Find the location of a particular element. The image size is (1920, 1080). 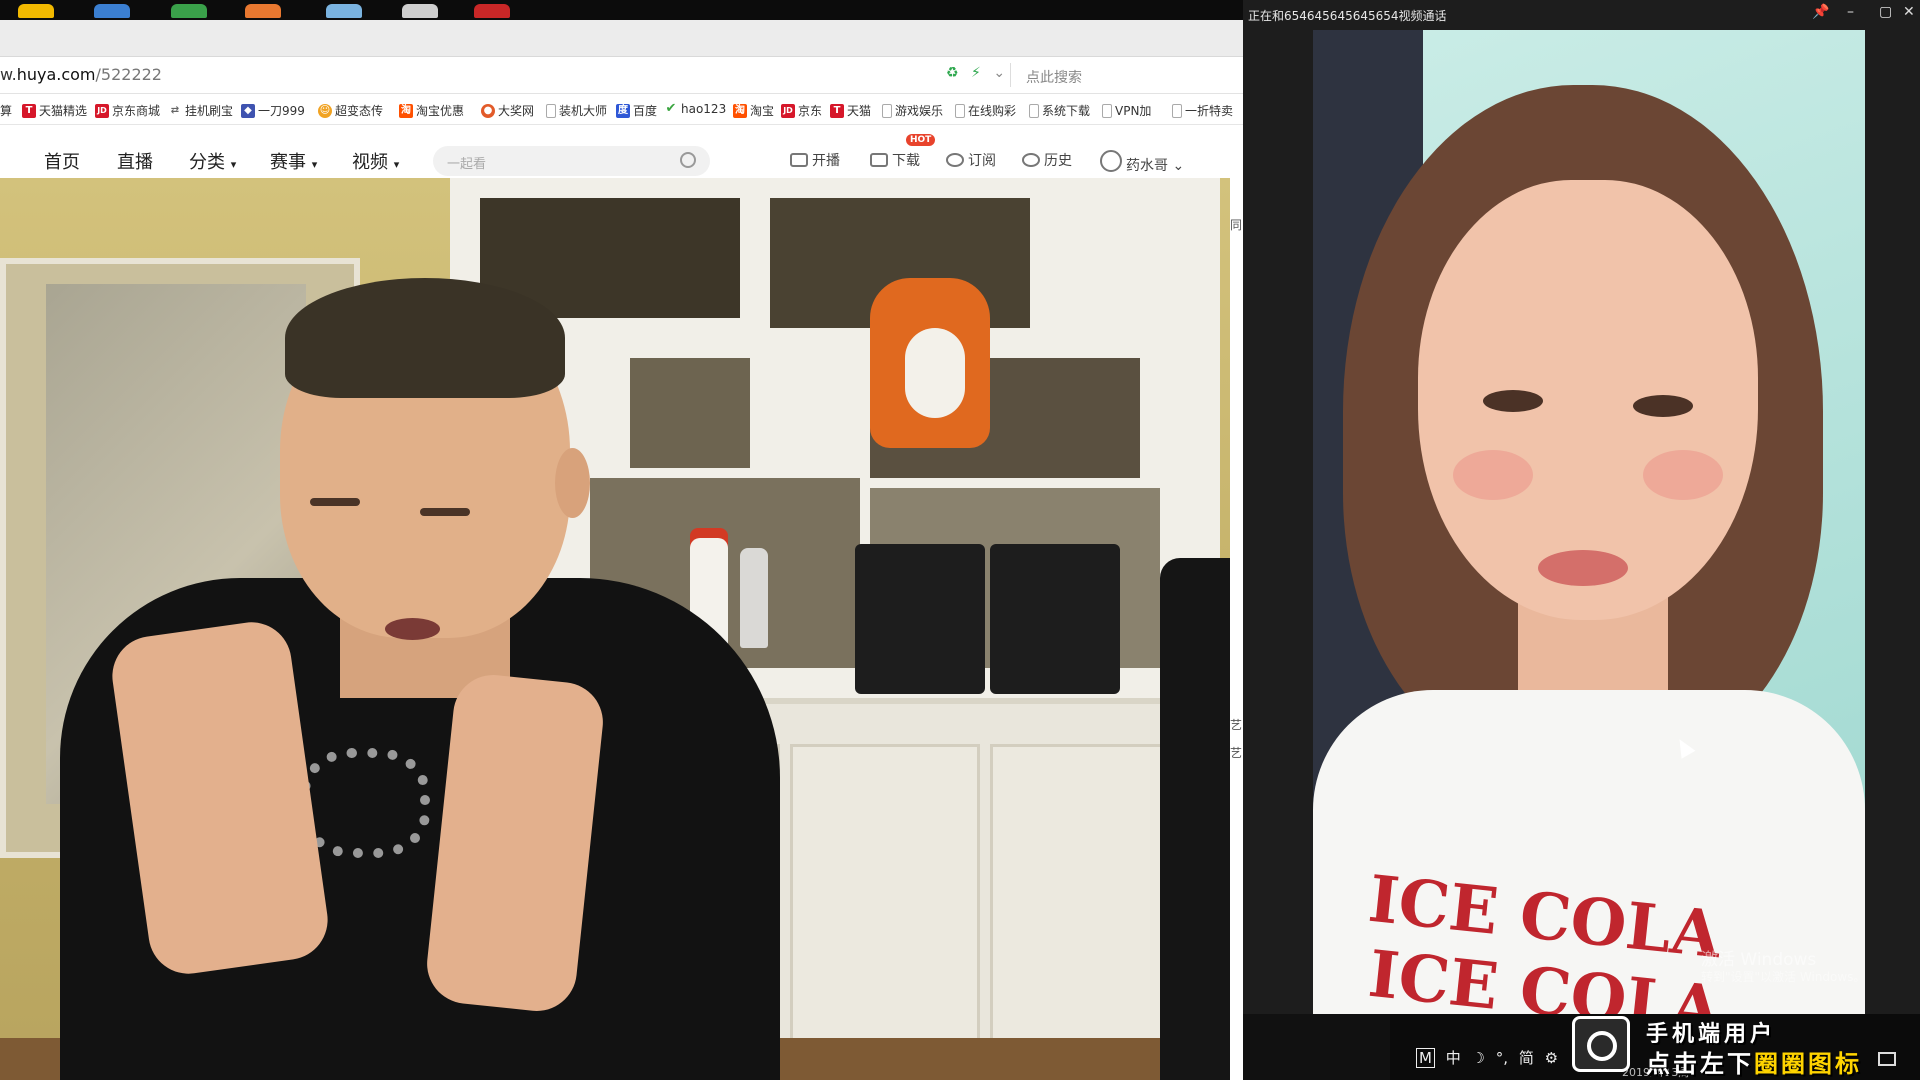

nav-live: 直播 is located at coordinates (135, 161).